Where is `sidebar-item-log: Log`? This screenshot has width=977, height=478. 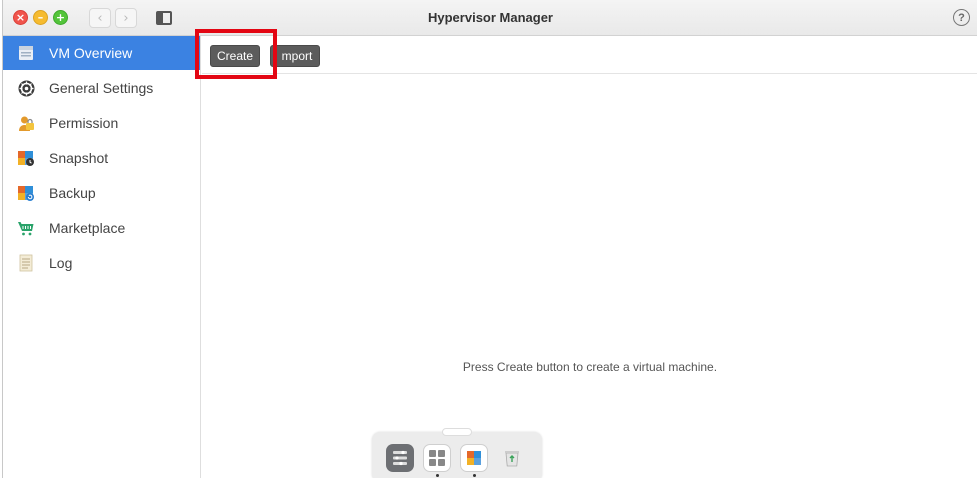 sidebar-item-log: Log is located at coordinates (101, 263).